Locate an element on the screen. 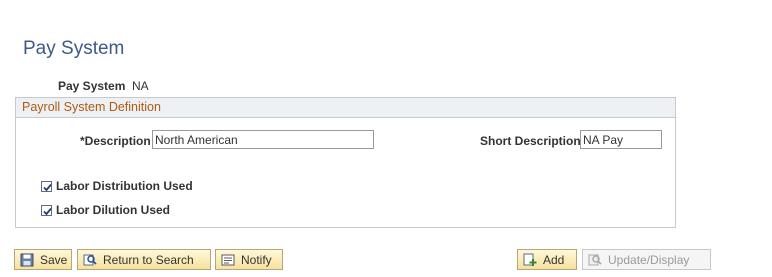  labor-distribution-checkbox is located at coordinates (46, 186).